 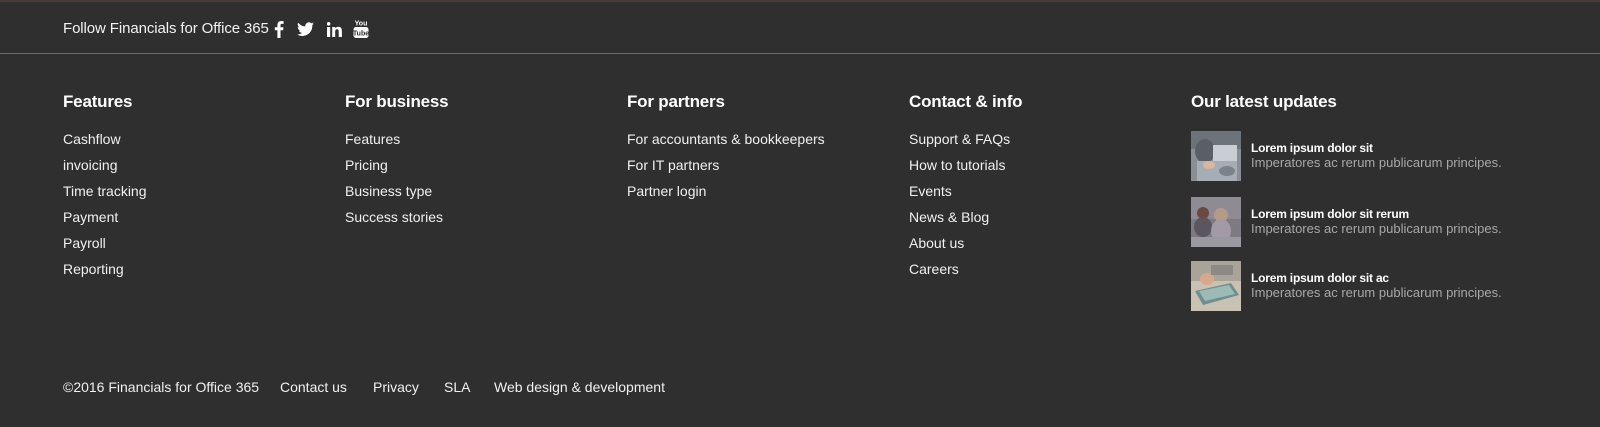 I want to click on updates-column: Our latest updates, so click(x=1264, y=102).